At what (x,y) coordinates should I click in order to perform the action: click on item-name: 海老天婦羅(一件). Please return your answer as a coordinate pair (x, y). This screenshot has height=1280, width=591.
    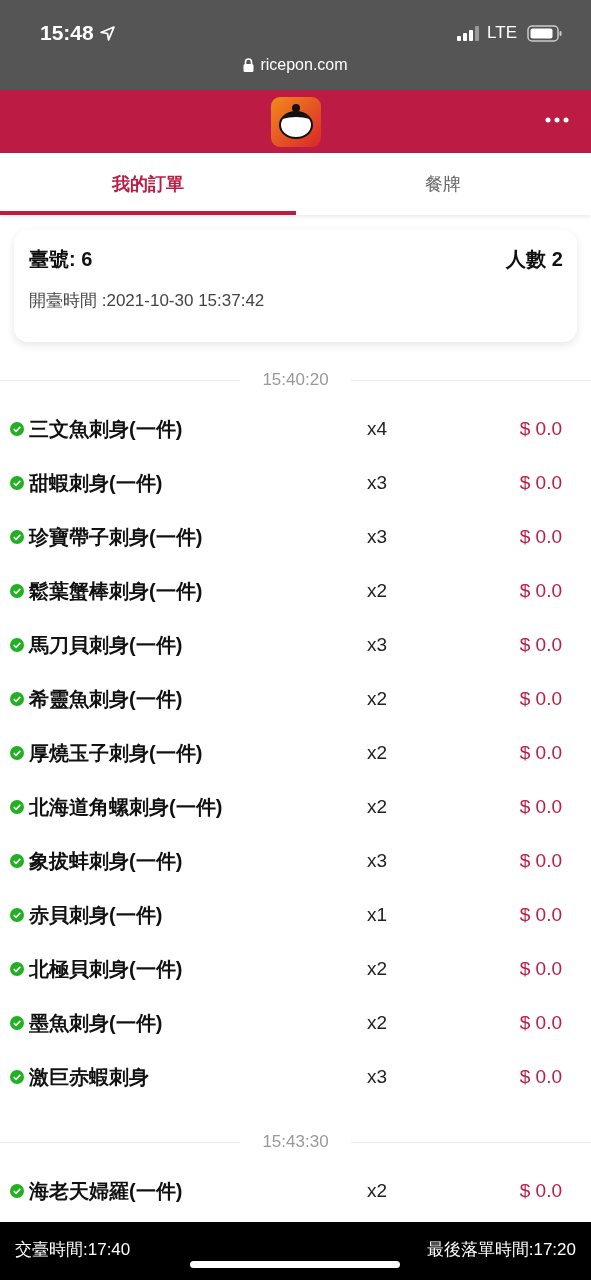
    Looking at the image, I should click on (106, 1191).